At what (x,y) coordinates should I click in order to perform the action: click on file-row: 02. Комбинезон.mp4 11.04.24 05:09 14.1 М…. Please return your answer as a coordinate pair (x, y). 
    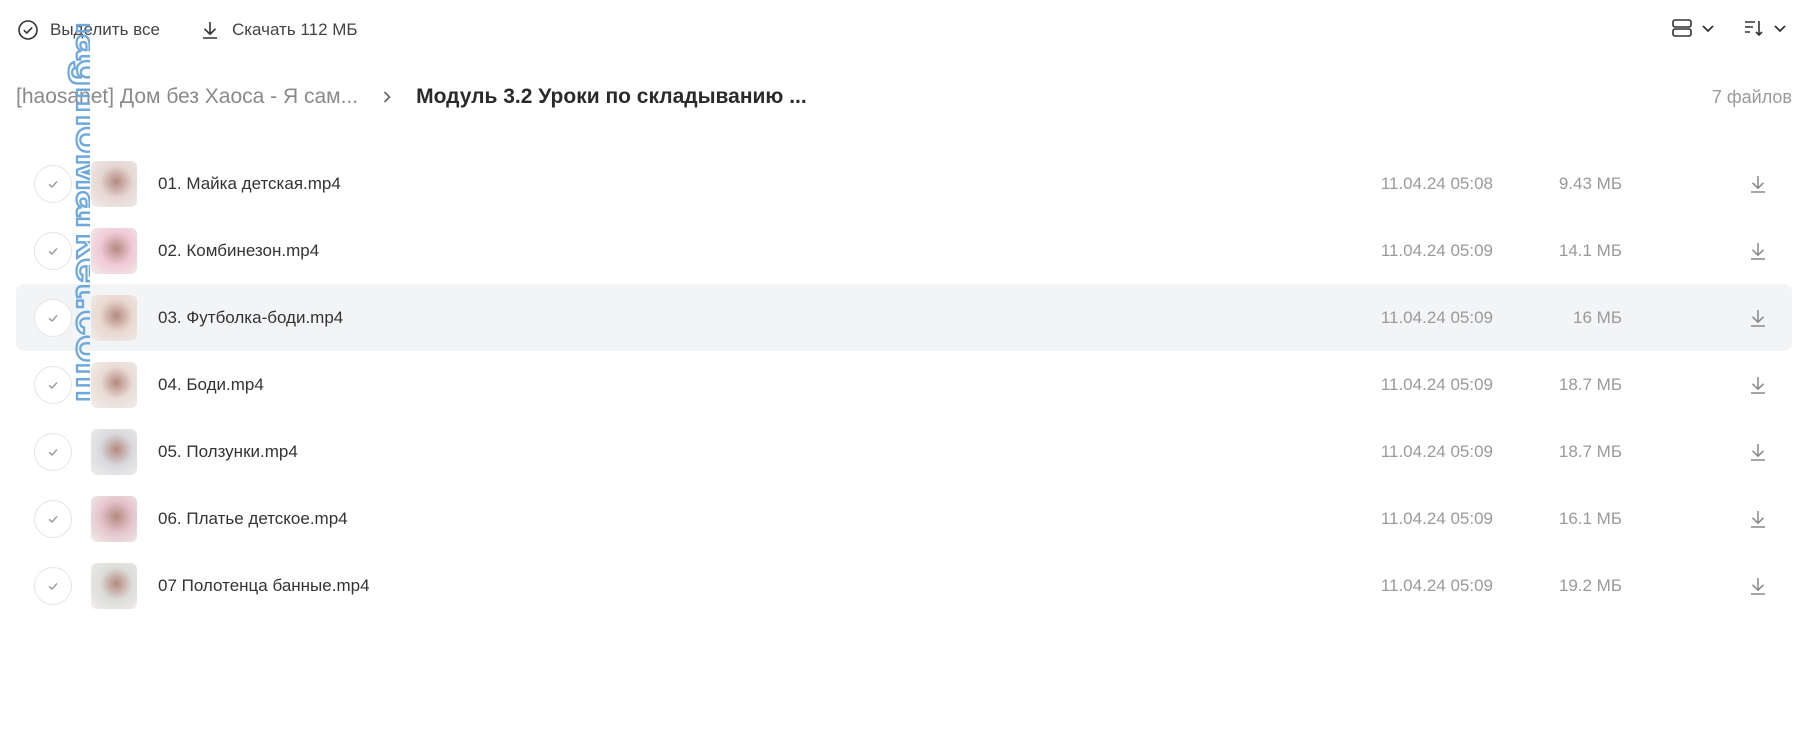
    Looking at the image, I should click on (904, 250).